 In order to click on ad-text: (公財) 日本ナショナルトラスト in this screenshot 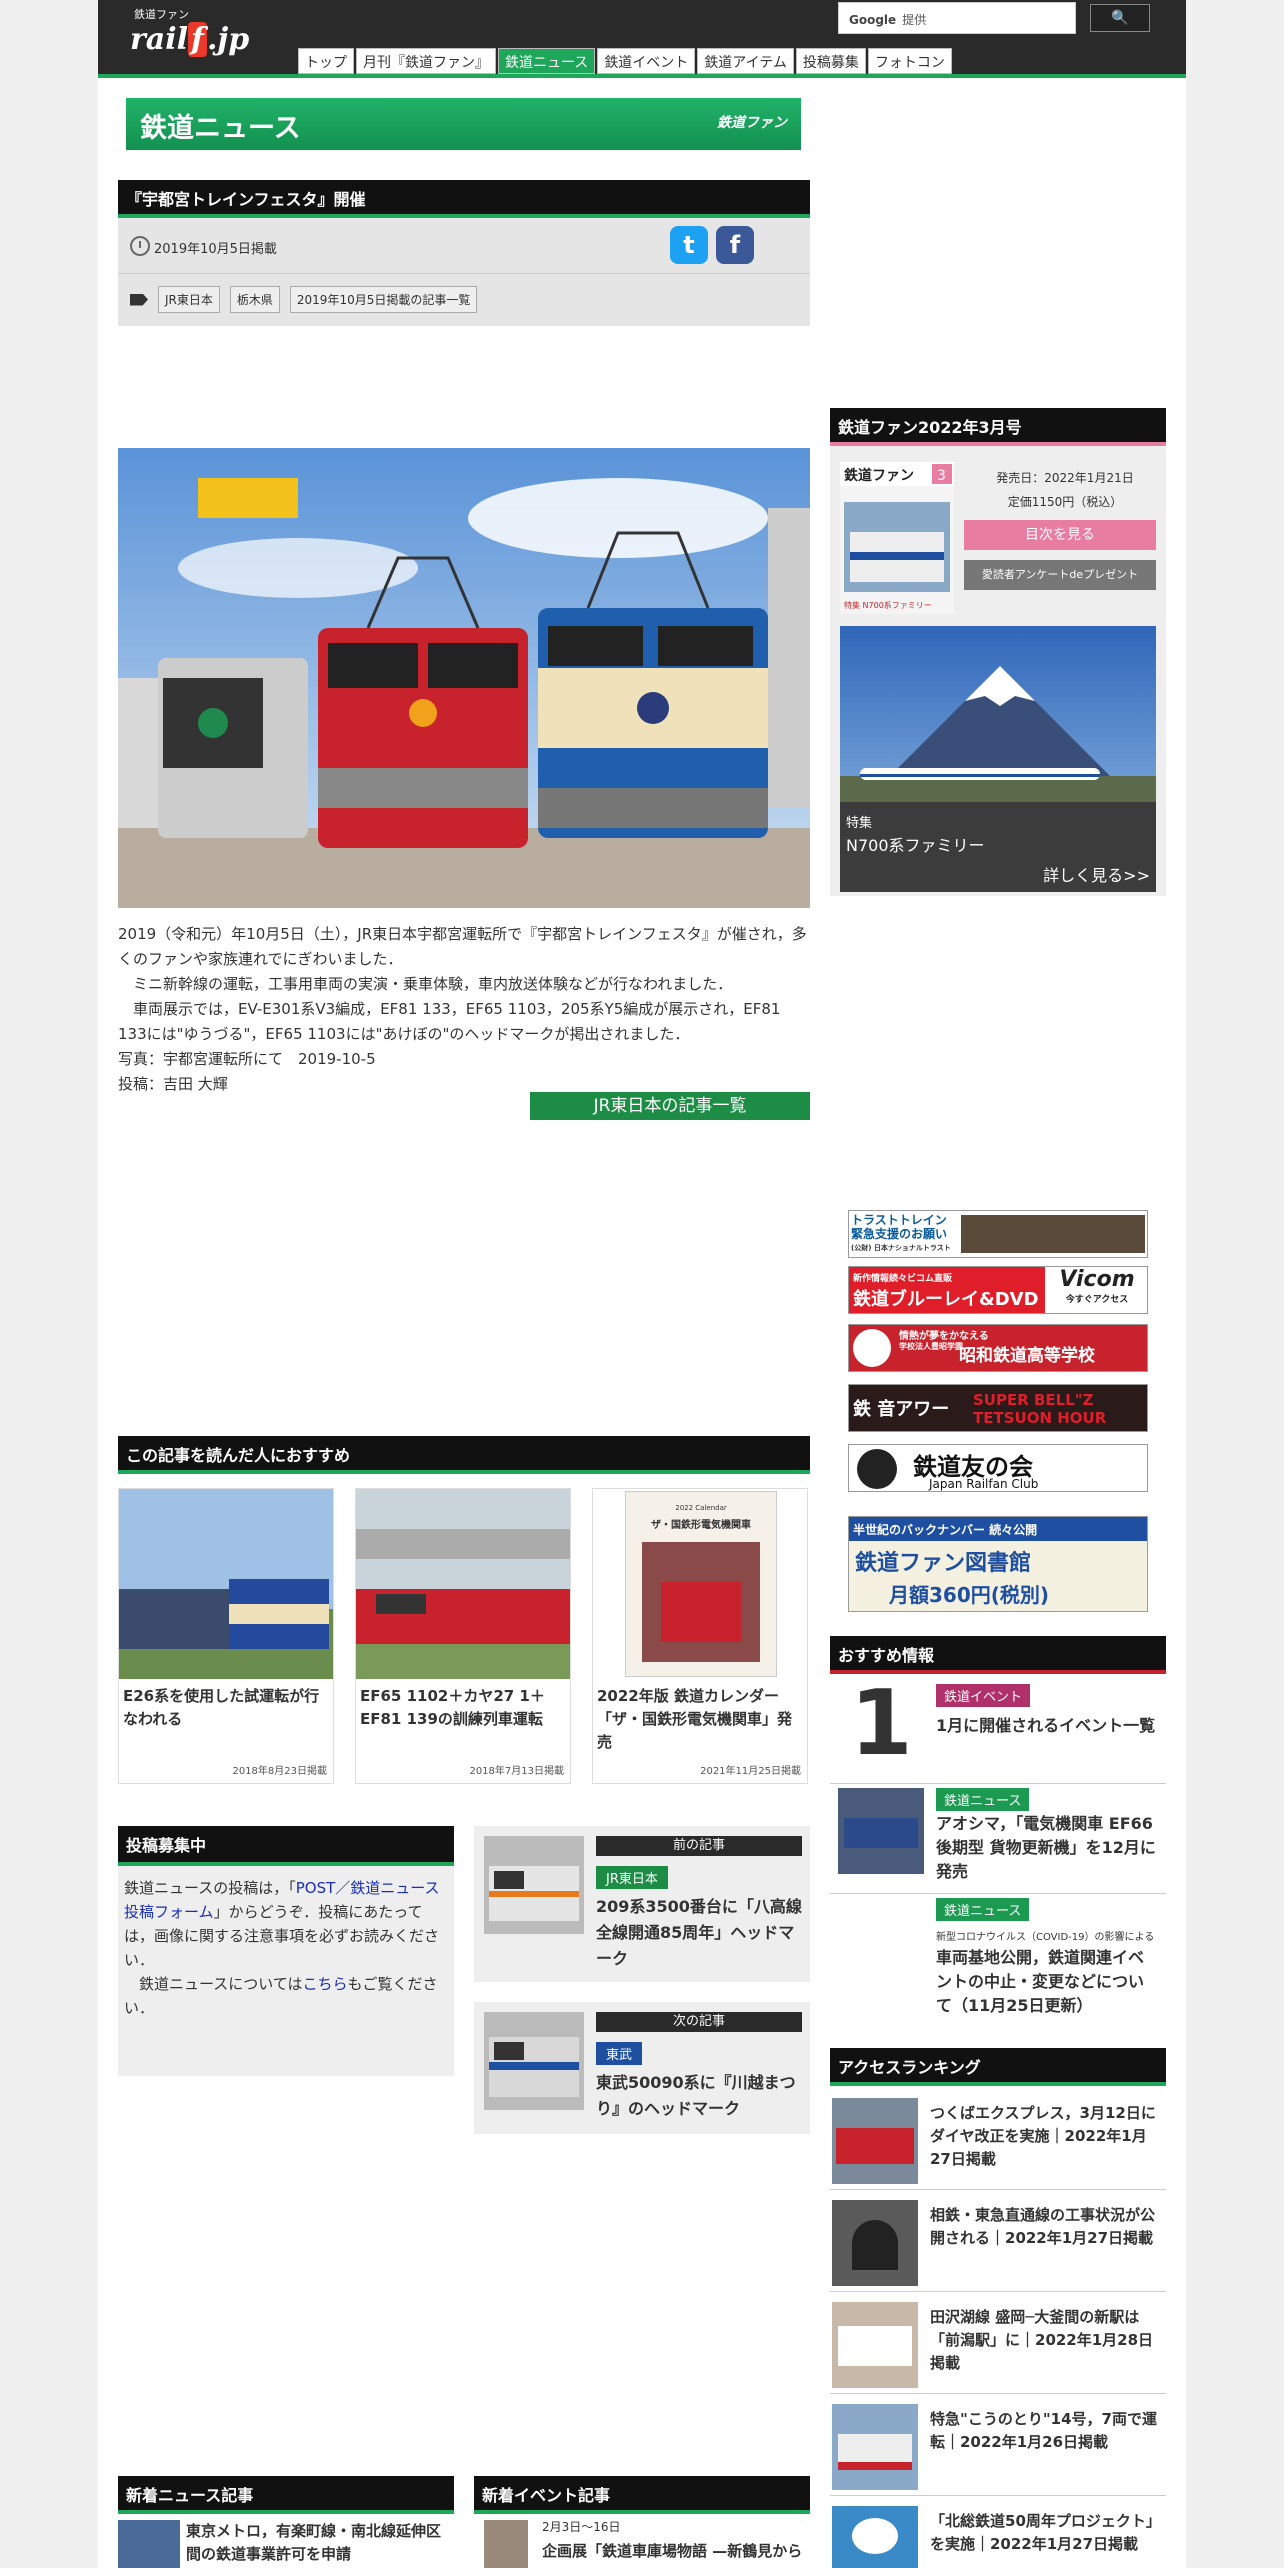, I will do `click(901, 1248)`.